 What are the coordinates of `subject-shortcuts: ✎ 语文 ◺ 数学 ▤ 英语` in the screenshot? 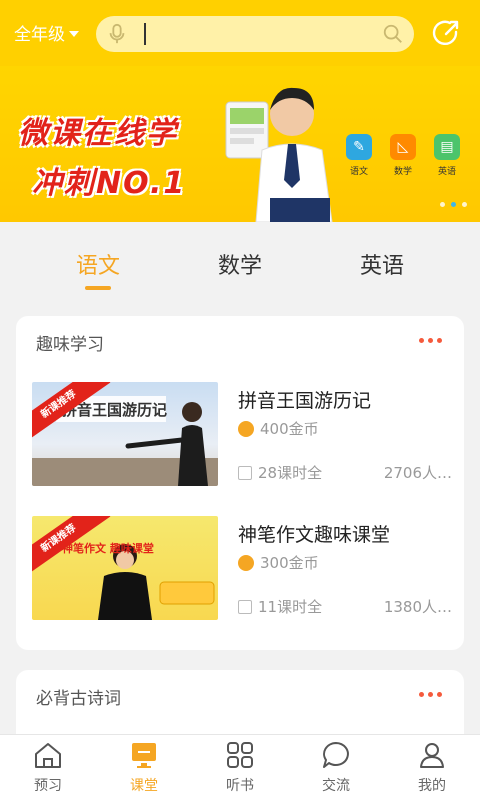 It's located at (403, 155).